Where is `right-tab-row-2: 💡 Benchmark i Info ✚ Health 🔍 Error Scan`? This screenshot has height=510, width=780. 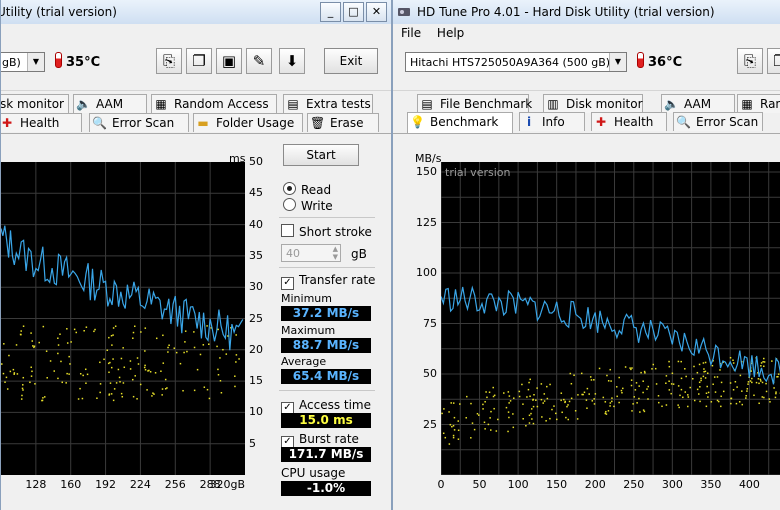 right-tab-row-2: 💡 Benchmark i Info ✚ Health 🔍 Error Scan is located at coordinates (586, 122).